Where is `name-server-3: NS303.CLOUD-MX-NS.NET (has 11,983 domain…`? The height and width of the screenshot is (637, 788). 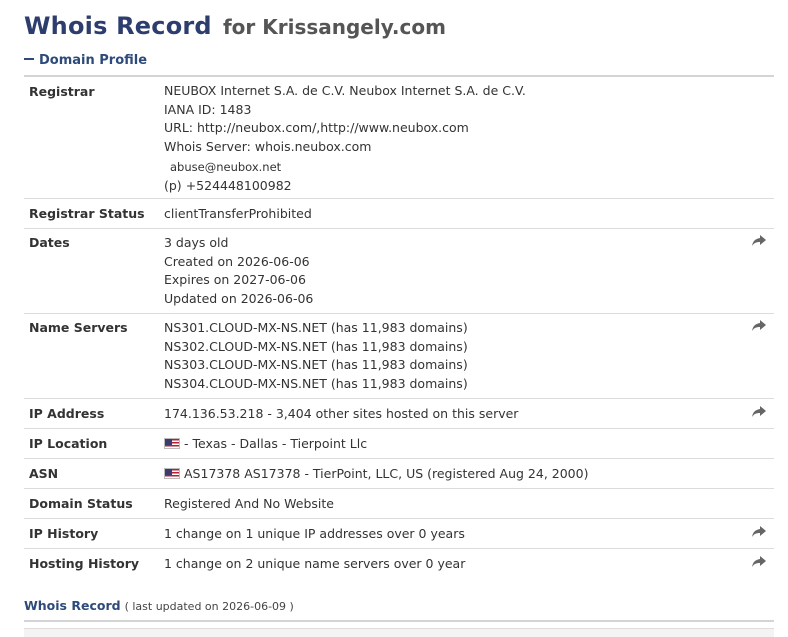 name-server-3: NS303.CLOUD-MX-NS.NET (has 11,983 domain… is located at coordinates (454, 365).